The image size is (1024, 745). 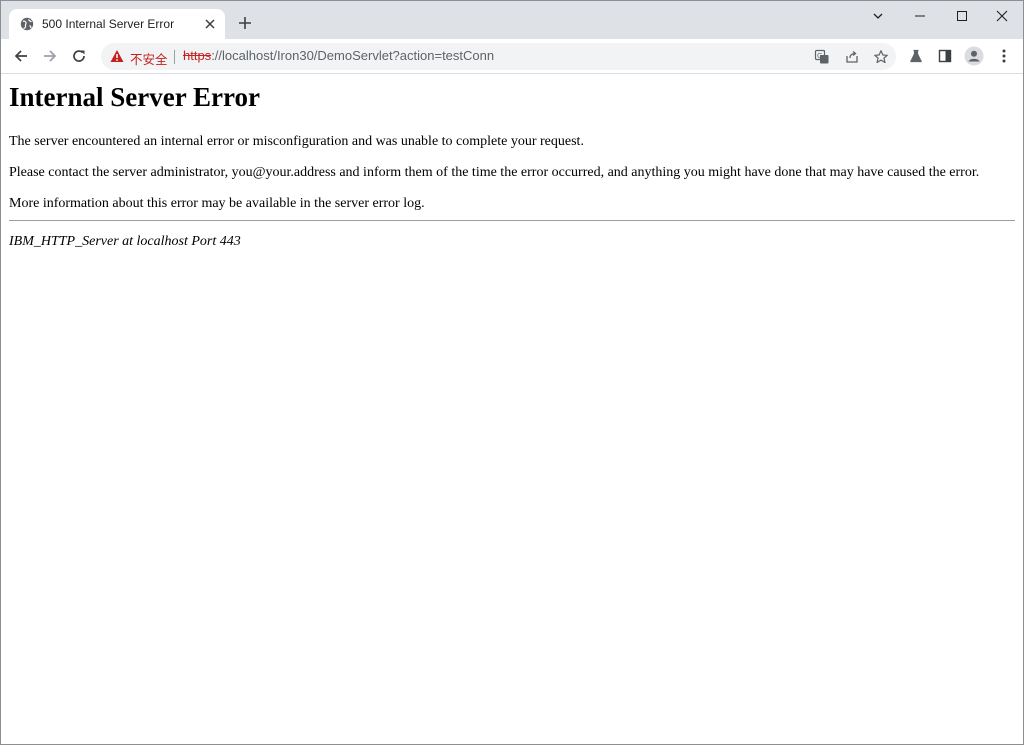 What do you see at coordinates (134, 97) in the screenshot?
I see `page-title: Internal Server Error` at bounding box center [134, 97].